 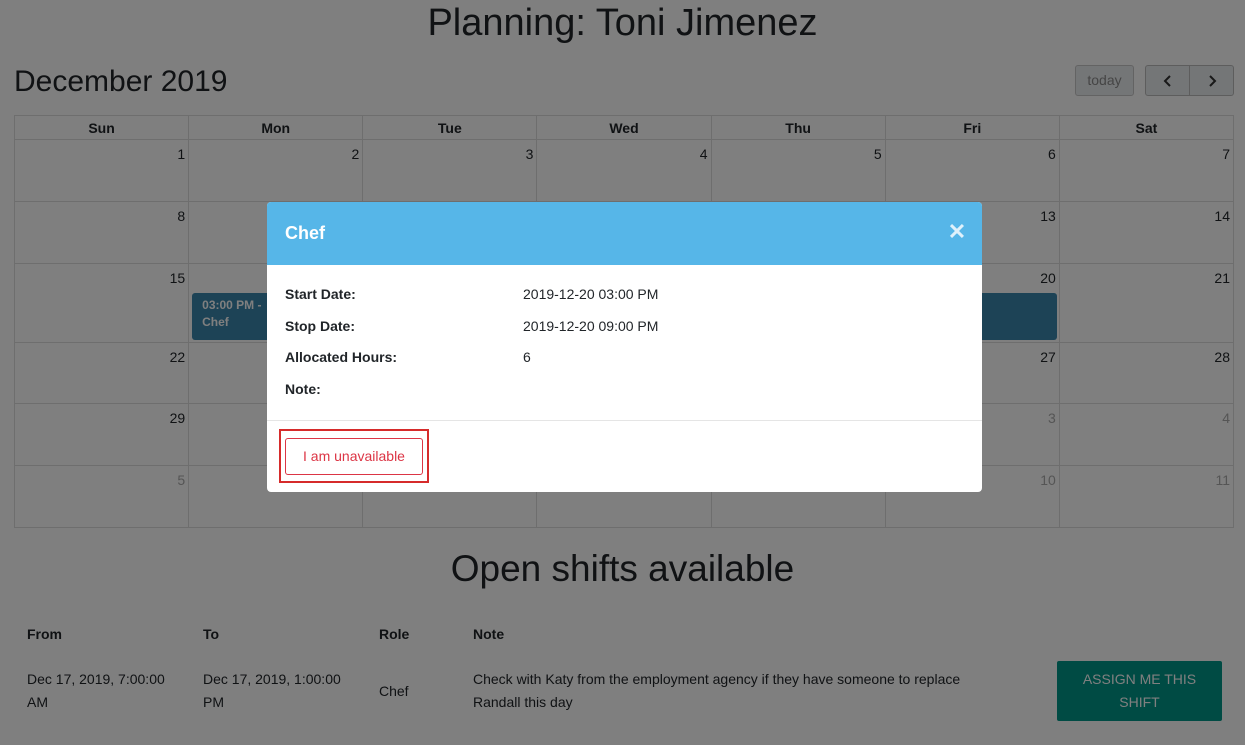 I want to click on modal-footer: I am unavailable, so click(x=624, y=456).